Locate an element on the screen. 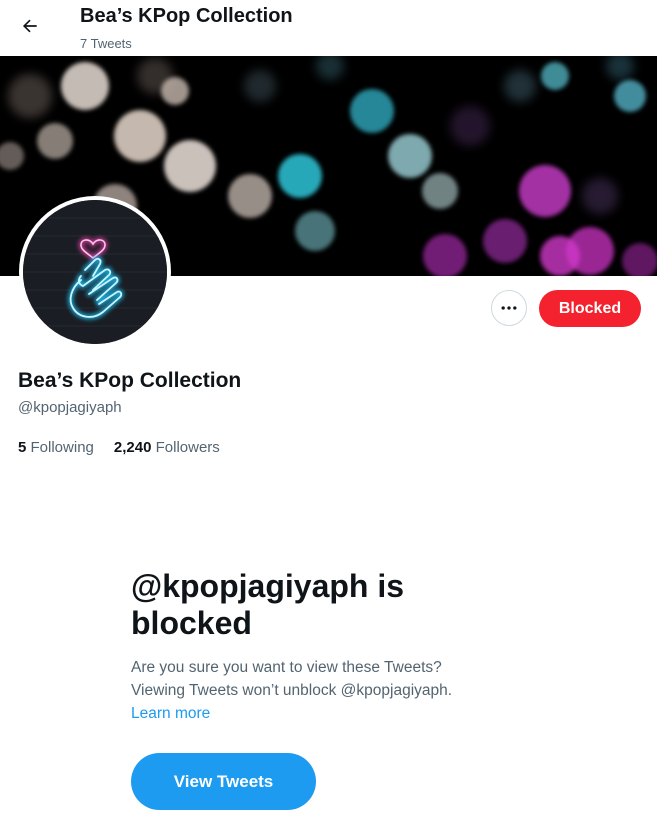 This screenshot has width=657, height=826. back-button is located at coordinates (30, 26).